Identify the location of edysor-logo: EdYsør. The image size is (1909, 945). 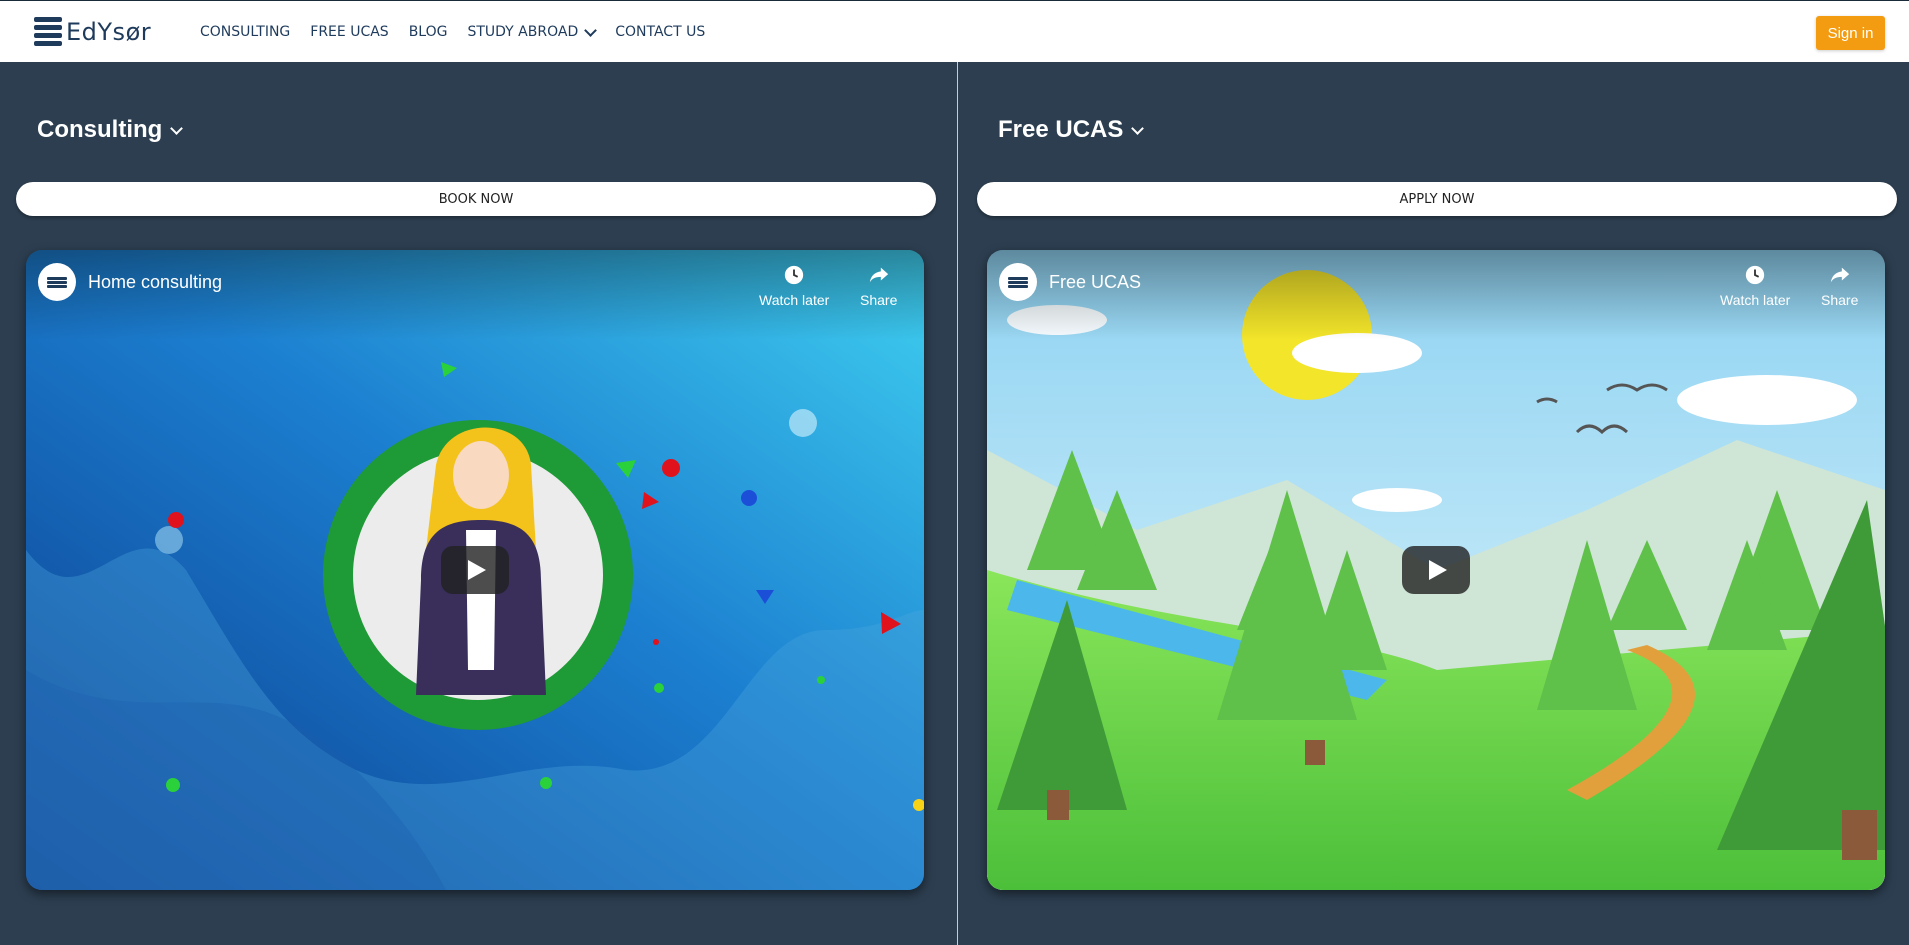
(92, 32).